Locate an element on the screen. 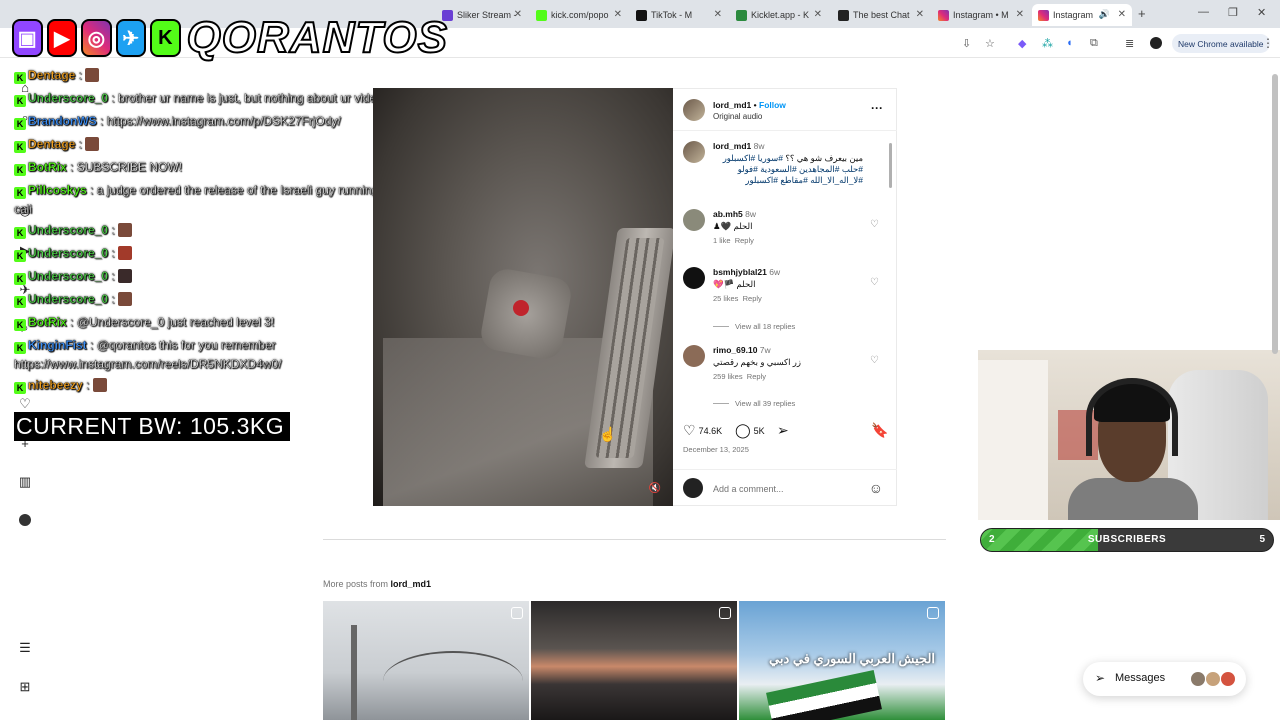 Image resolution: width=1280 pixels, height=720 pixels. speaker-icon: 🔊 is located at coordinates (1104, 14).